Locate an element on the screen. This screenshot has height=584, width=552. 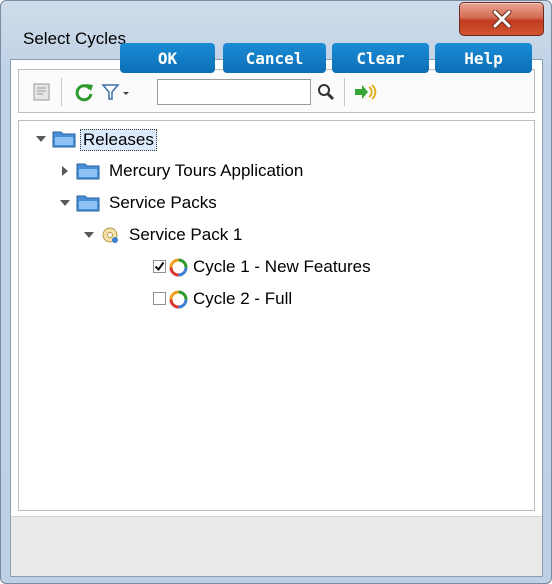
tree-node-service-pack-1: Service Pack 1 is located at coordinates (203, 235).